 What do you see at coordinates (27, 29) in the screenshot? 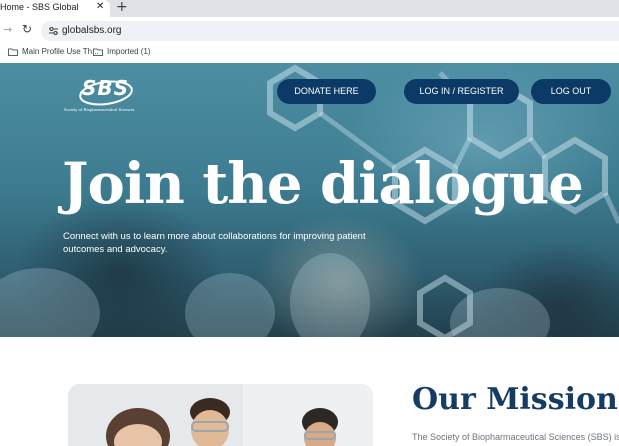
I see `reload-icon: ↻` at bounding box center [27, 29].